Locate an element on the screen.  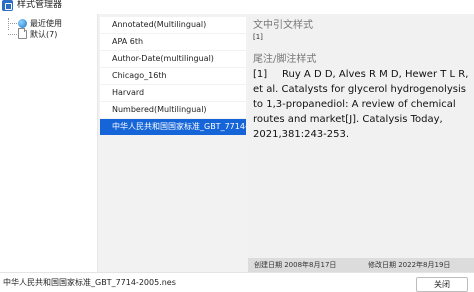
intext-sample: [1] is located at coordinates (258, 37).